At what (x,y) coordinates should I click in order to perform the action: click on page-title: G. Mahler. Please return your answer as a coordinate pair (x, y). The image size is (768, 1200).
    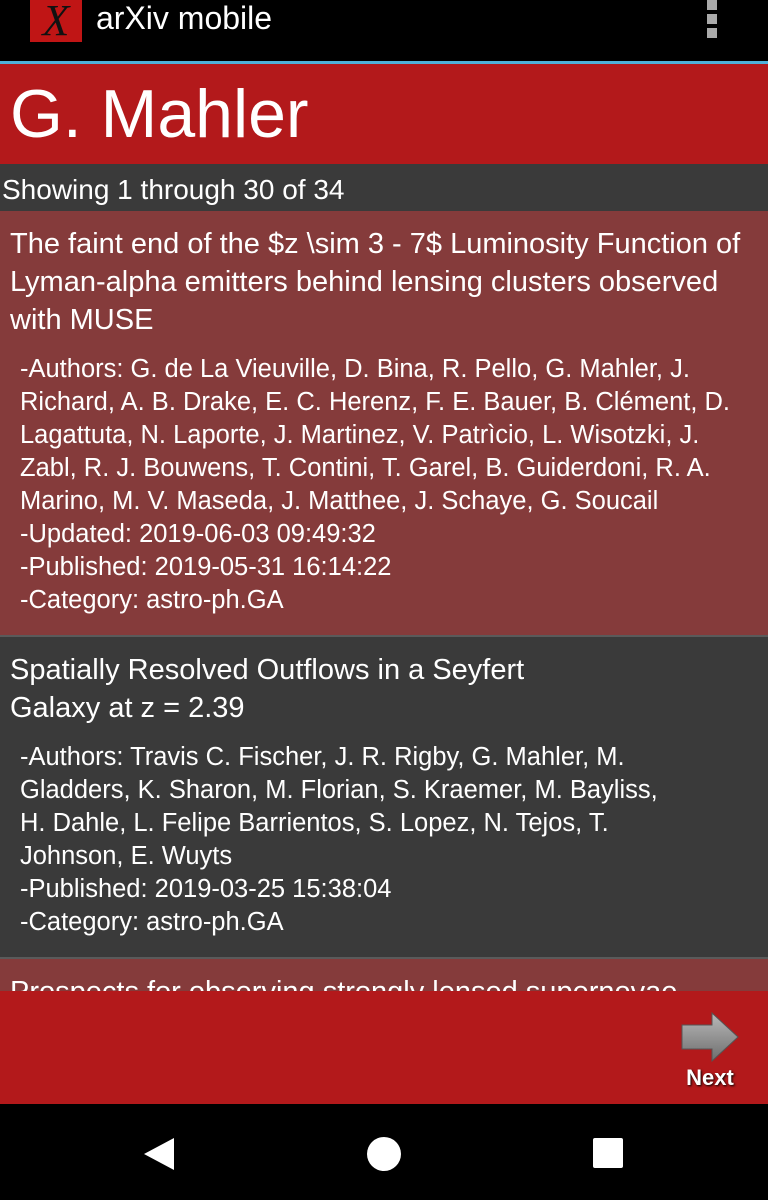
    Looking at the image, I should click on (159, 114).